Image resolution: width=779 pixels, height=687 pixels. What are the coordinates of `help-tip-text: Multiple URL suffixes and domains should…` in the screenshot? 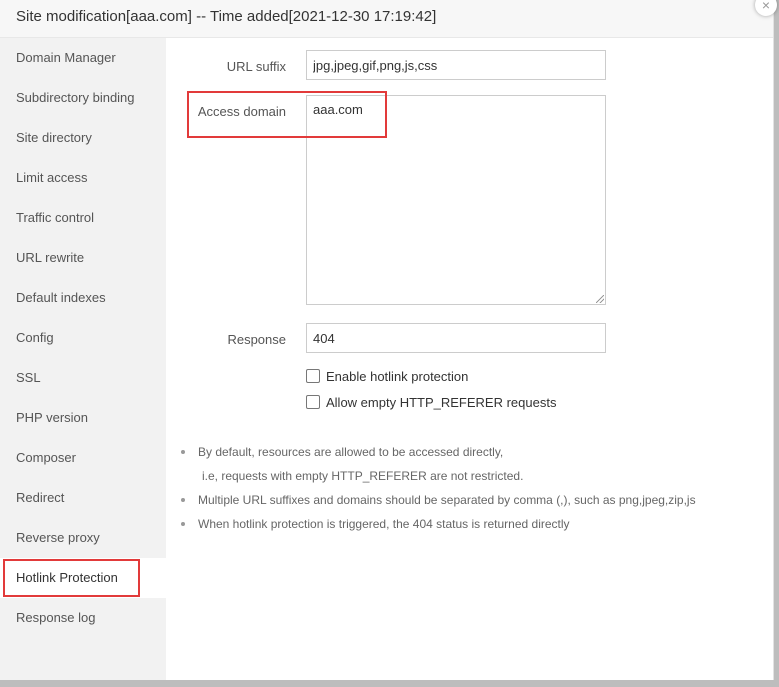 It's located at (447, 500).